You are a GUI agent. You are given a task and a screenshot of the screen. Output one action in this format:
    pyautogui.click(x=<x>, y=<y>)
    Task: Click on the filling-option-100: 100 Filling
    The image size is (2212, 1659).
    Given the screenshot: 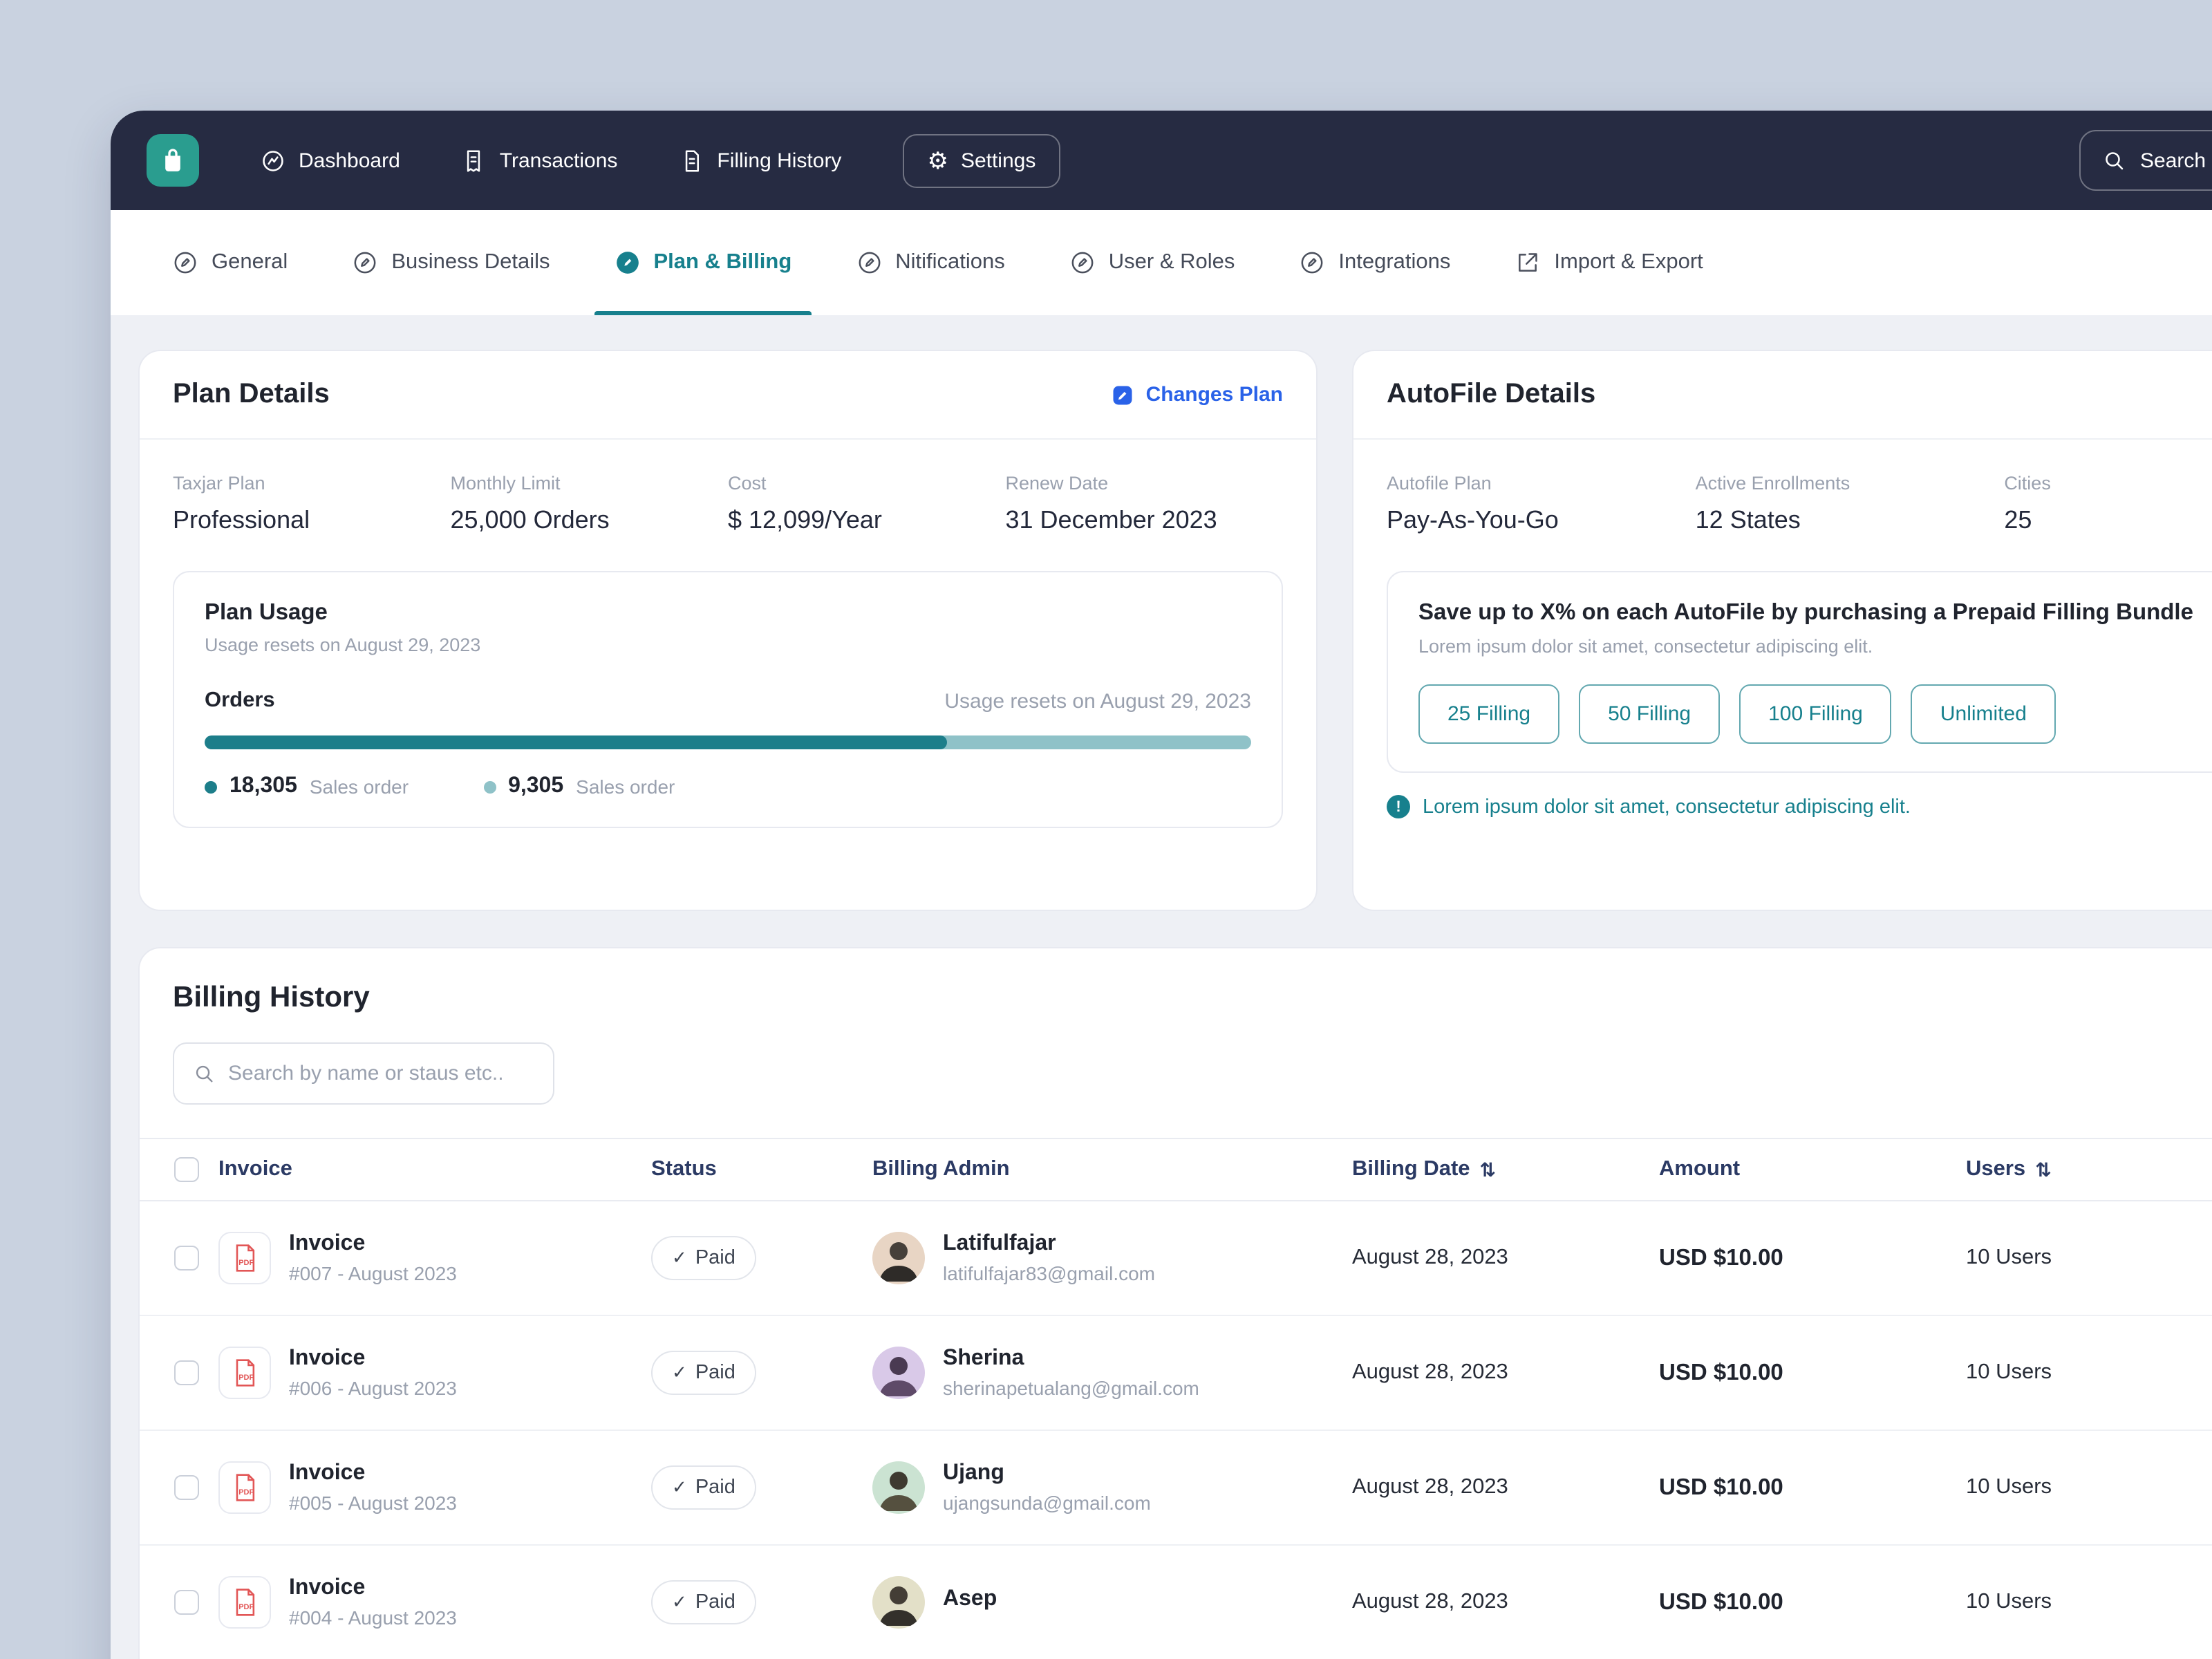 What is the action you would take?
    pyautogui.click(x=1816, y=714)
    